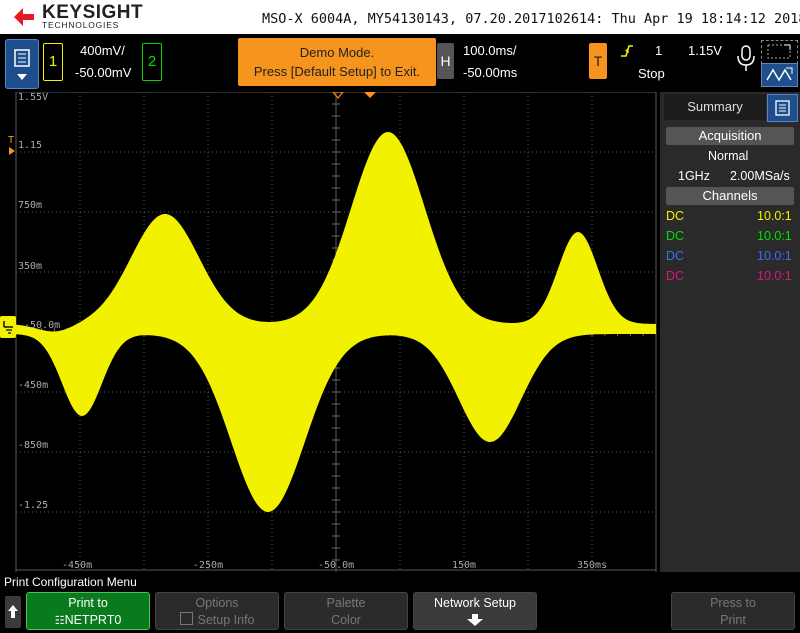  I want to click on tab-summary: Summary, so click(715, 107).